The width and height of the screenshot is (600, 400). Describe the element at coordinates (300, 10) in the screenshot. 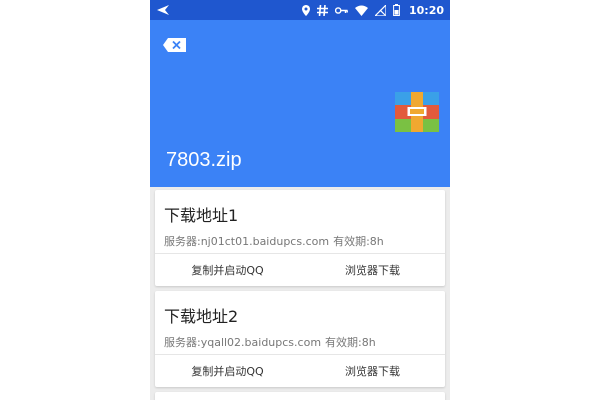

I see `status-bar: 10:20` at that location.